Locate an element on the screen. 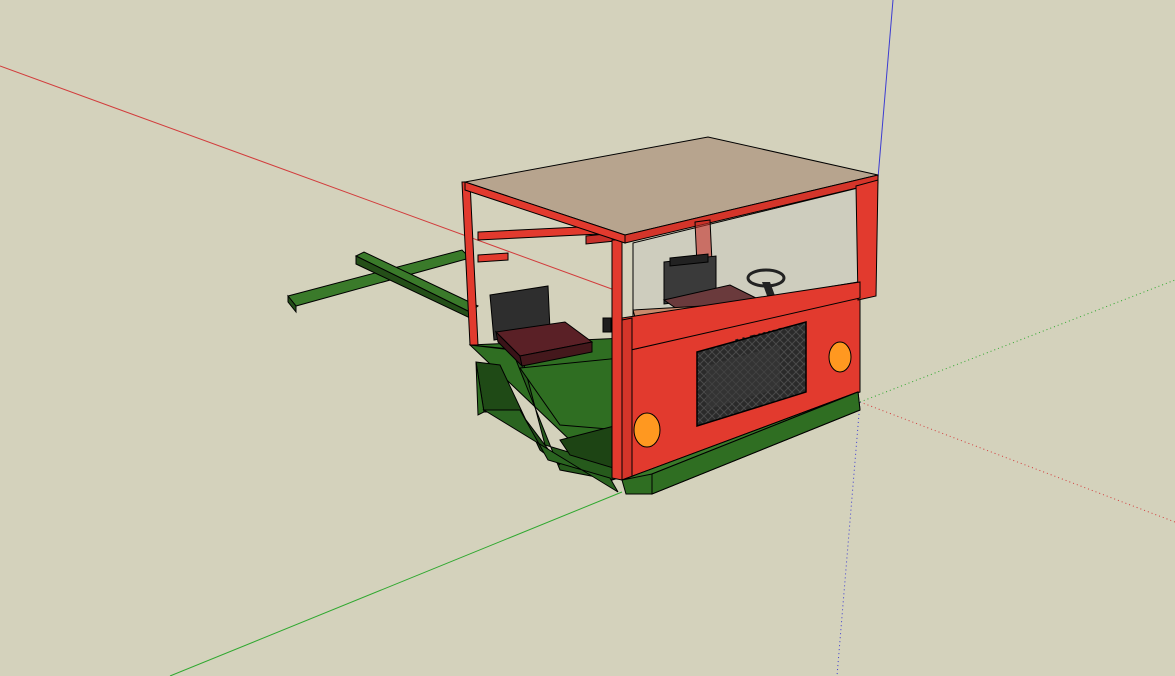 The image size is (1175, 676). headlight-right is located at coordinates (840, 357).